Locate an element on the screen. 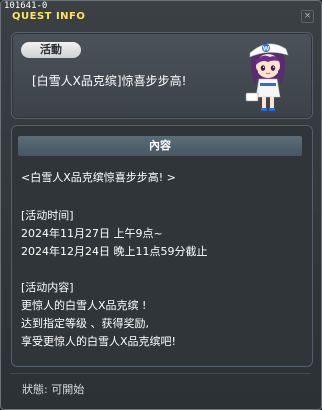 Image resolution: width=322 pixels, height=410 pixels. description-line: 享受更惊人的白雪人X品克缤吧! is located at coordinates (98, 341).